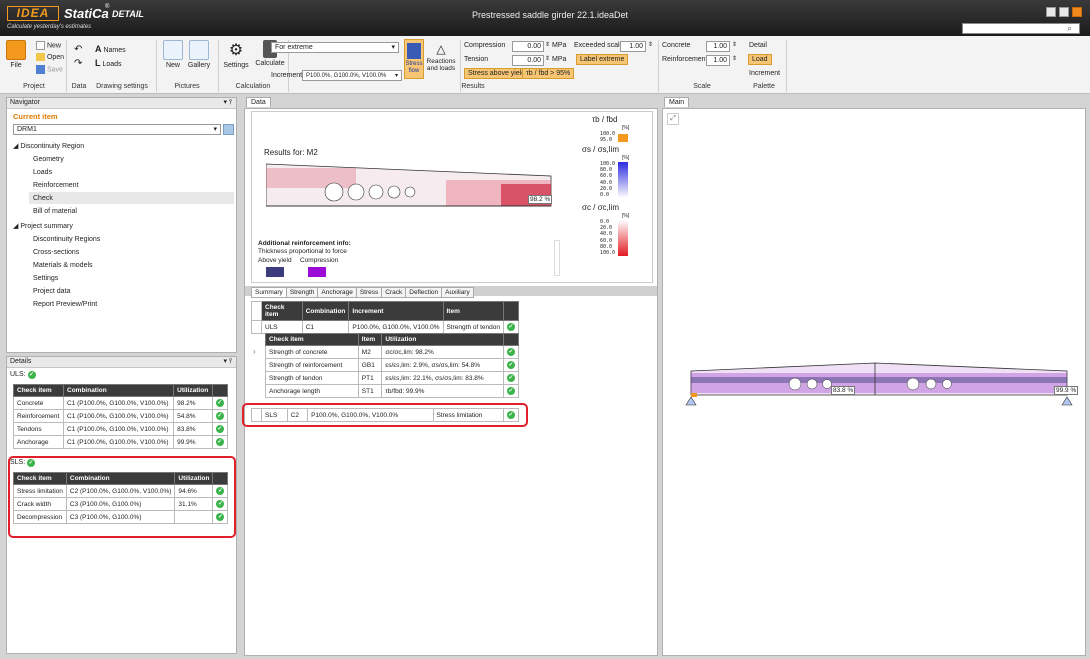  Describe the element at coordinates (547, 44) in the screenshot. I see `compression-spinner: ⇕` at that location.